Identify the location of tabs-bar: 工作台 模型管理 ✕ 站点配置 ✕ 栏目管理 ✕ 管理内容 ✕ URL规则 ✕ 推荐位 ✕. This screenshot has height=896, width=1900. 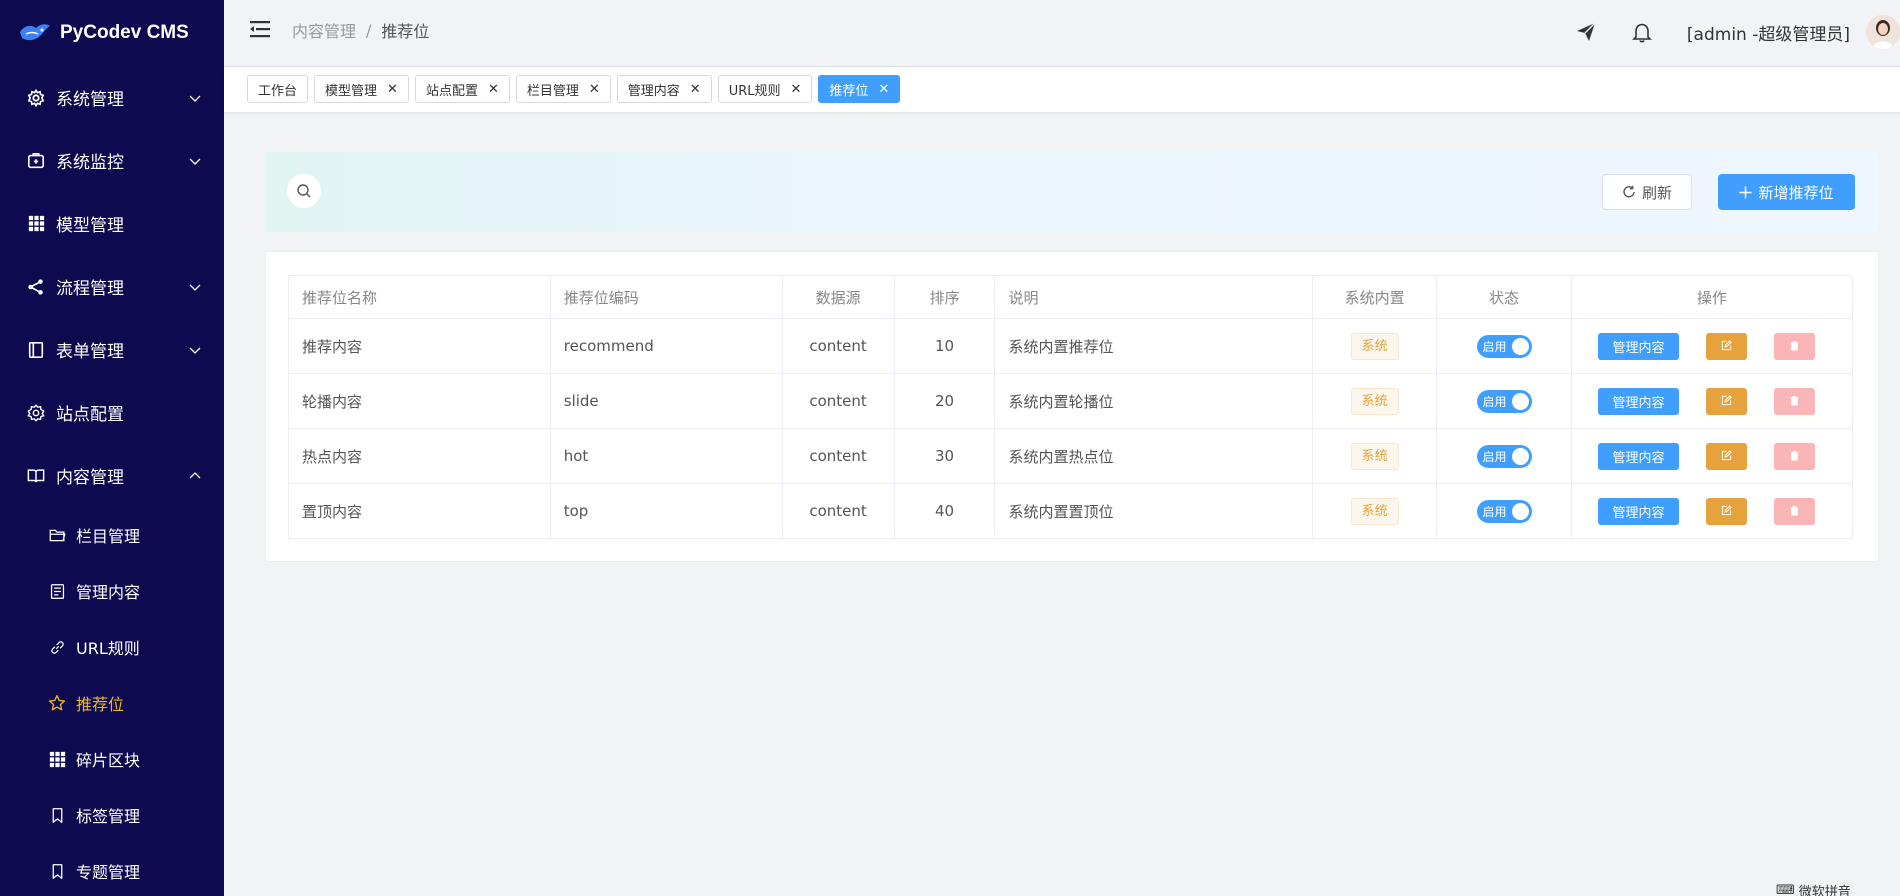
(1062, 90).